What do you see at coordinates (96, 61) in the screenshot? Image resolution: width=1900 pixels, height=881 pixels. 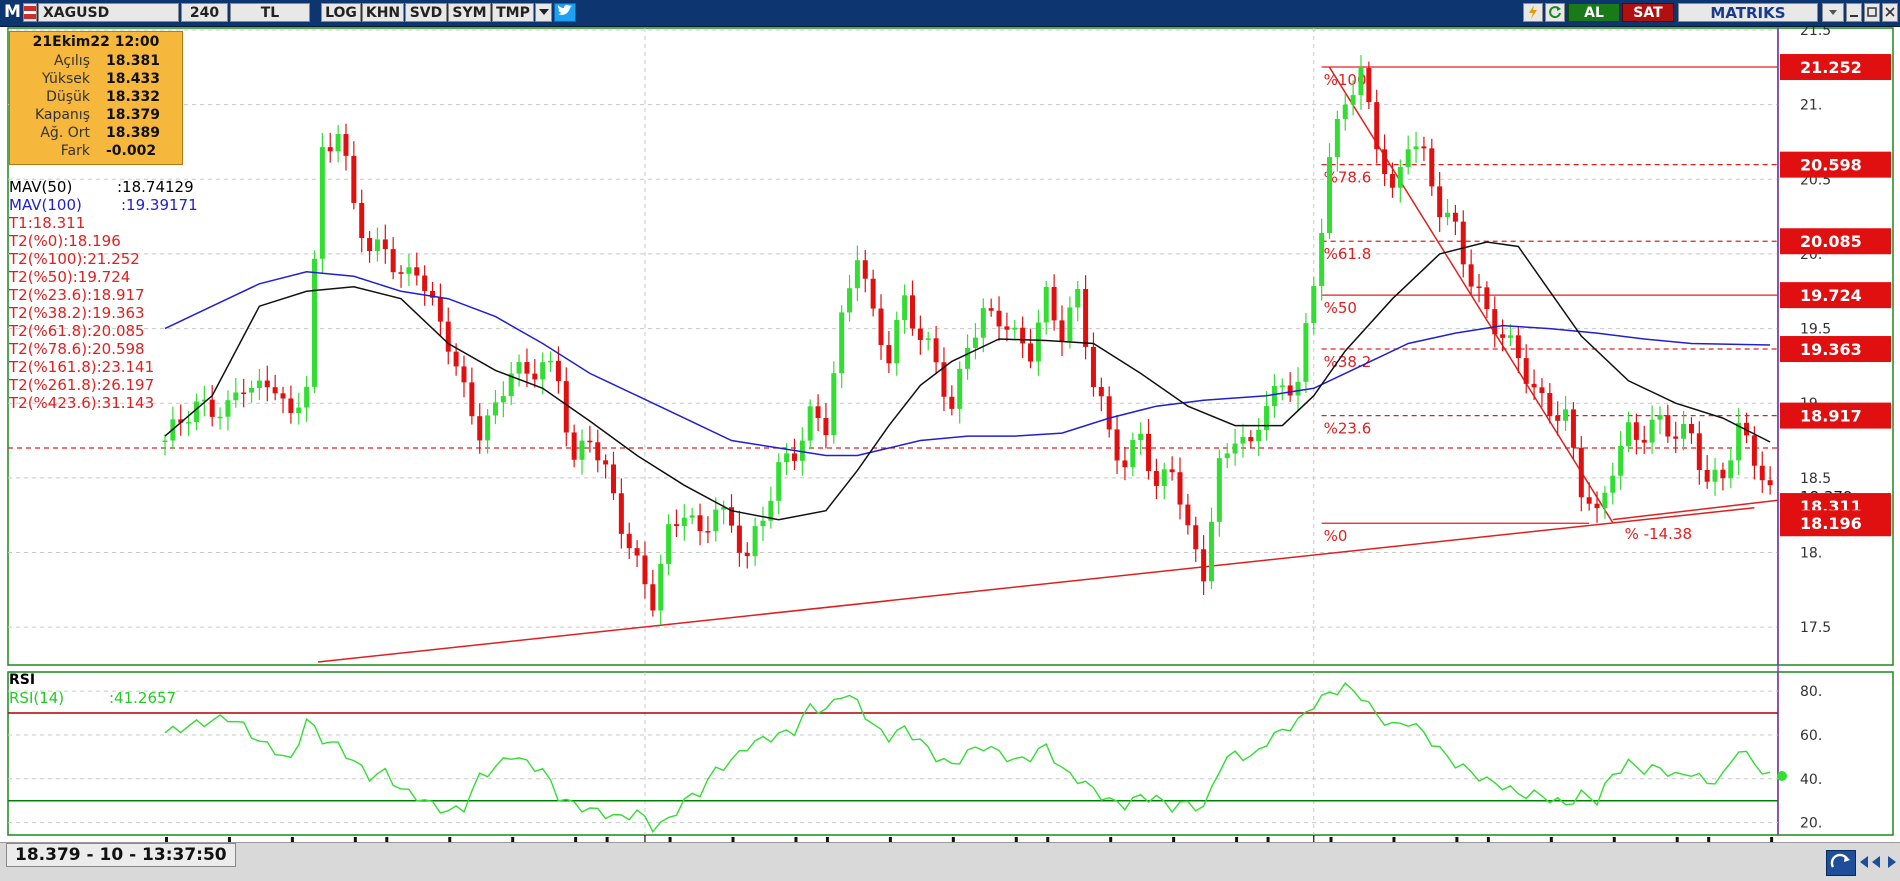 I see `info-row-open: Açılış 18.381` at bounding box center [96, 61].